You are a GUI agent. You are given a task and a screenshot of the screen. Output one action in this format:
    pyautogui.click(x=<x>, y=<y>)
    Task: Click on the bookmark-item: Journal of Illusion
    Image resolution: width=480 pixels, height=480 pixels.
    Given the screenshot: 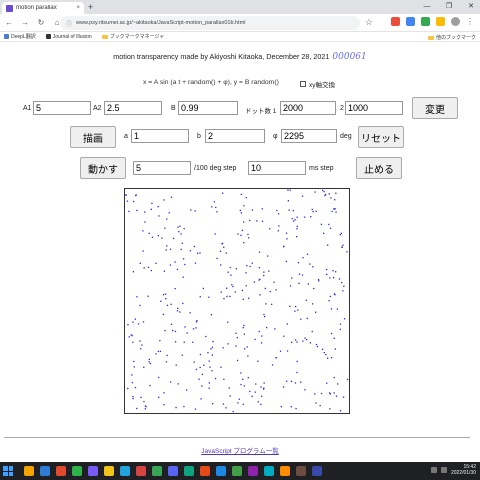 What is the action you would take?
    pyautogui.click(x=68, y=37)
    